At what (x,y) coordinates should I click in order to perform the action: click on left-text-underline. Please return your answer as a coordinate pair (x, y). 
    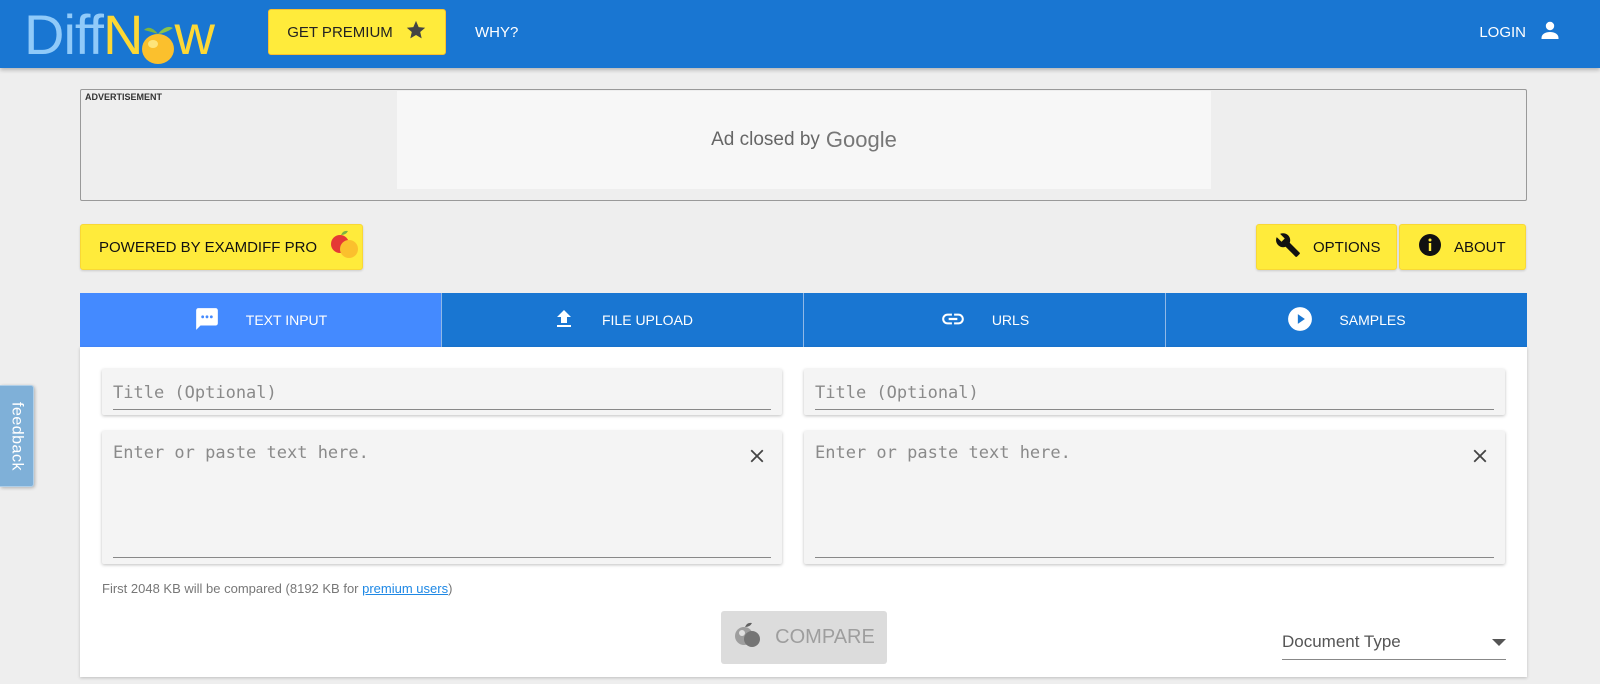
    Looking at the image, I should click on (442, 557).